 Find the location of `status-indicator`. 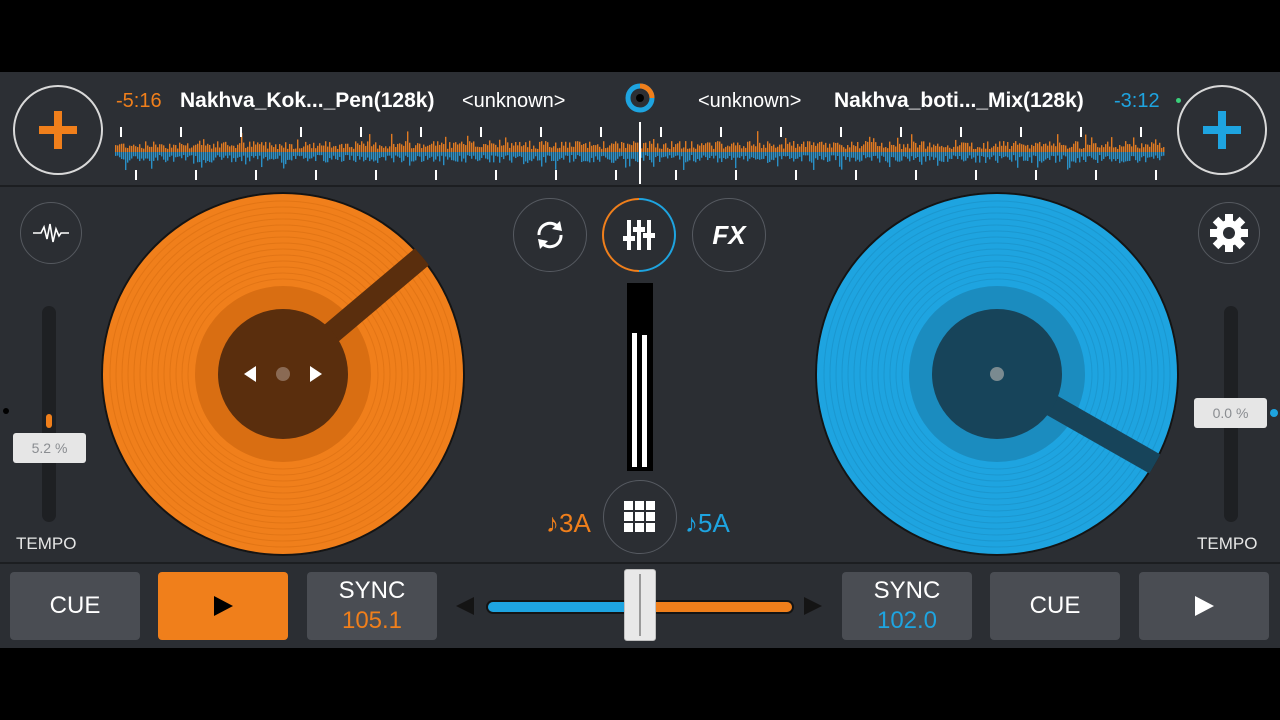

status-indicator is located at coordinates (1178, 100).